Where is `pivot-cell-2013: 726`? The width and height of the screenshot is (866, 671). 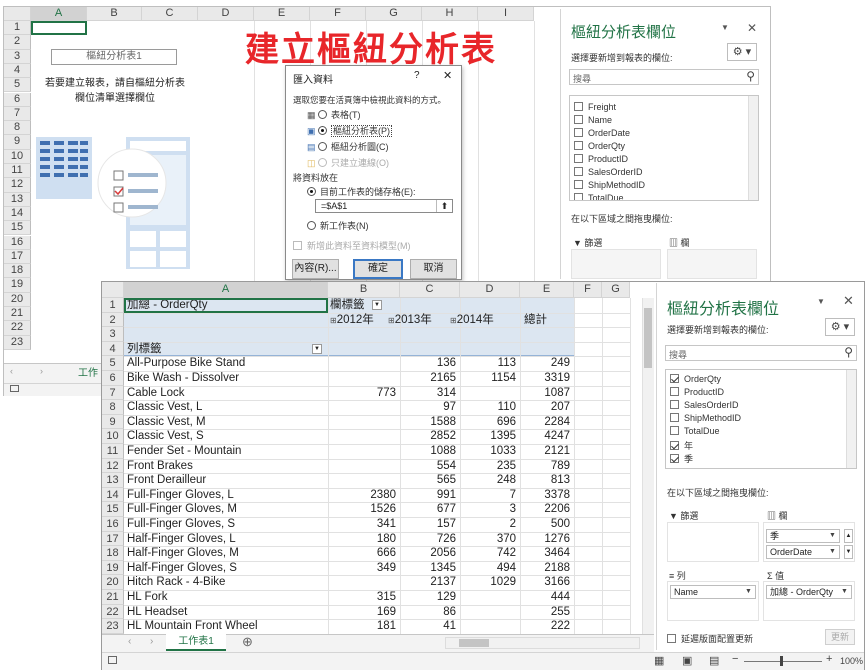
pivot-cell-2013: 726 is located at coordinates (428, 539).